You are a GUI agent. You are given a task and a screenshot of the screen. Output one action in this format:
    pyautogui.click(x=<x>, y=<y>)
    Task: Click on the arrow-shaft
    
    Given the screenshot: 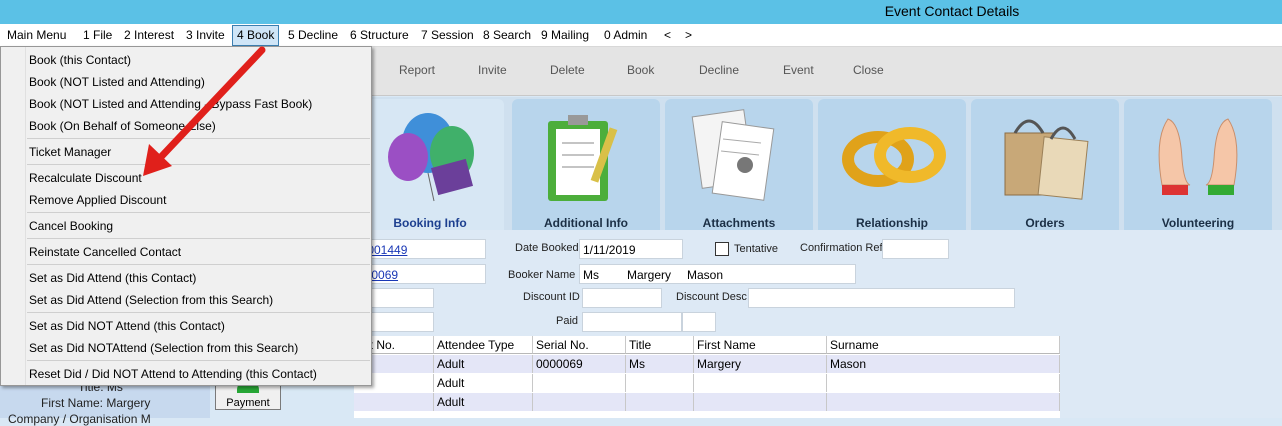 What is the action you would take?
    pyautogui.click(x=211, y=104)
    